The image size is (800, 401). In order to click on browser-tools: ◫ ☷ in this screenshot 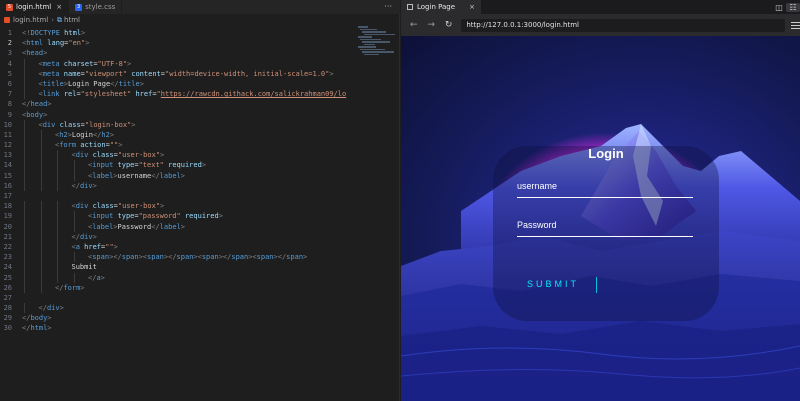, I will do `click(786, 7)`.